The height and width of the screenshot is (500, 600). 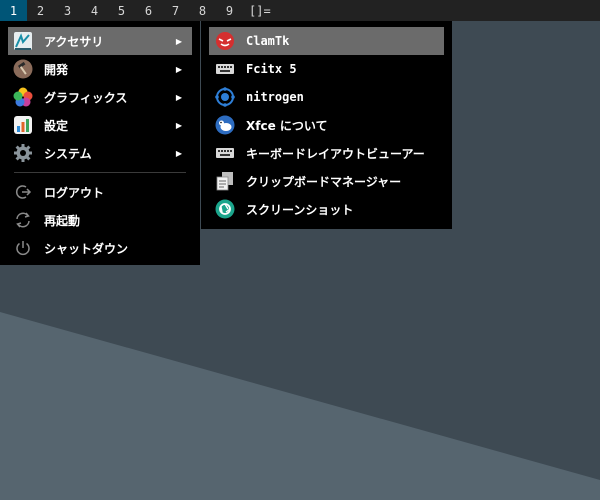 I want to click on menu-item-label: アクセサリ, so click(x=74, y=41).